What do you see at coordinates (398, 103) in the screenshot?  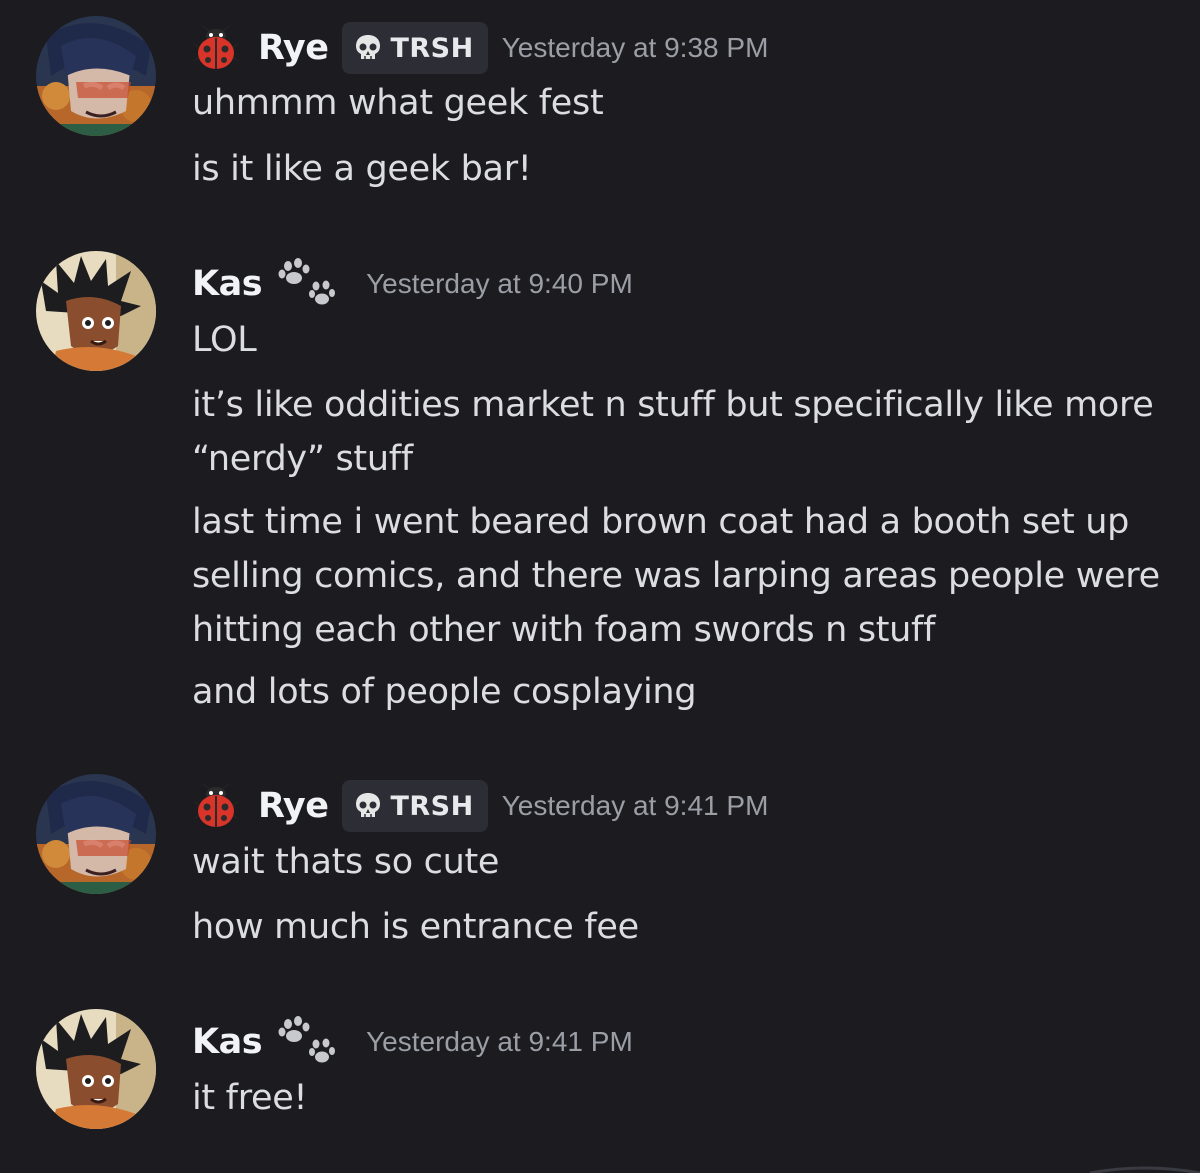 I see `message-line: uhmmm what geek fest` at bounding box center [398, 103].